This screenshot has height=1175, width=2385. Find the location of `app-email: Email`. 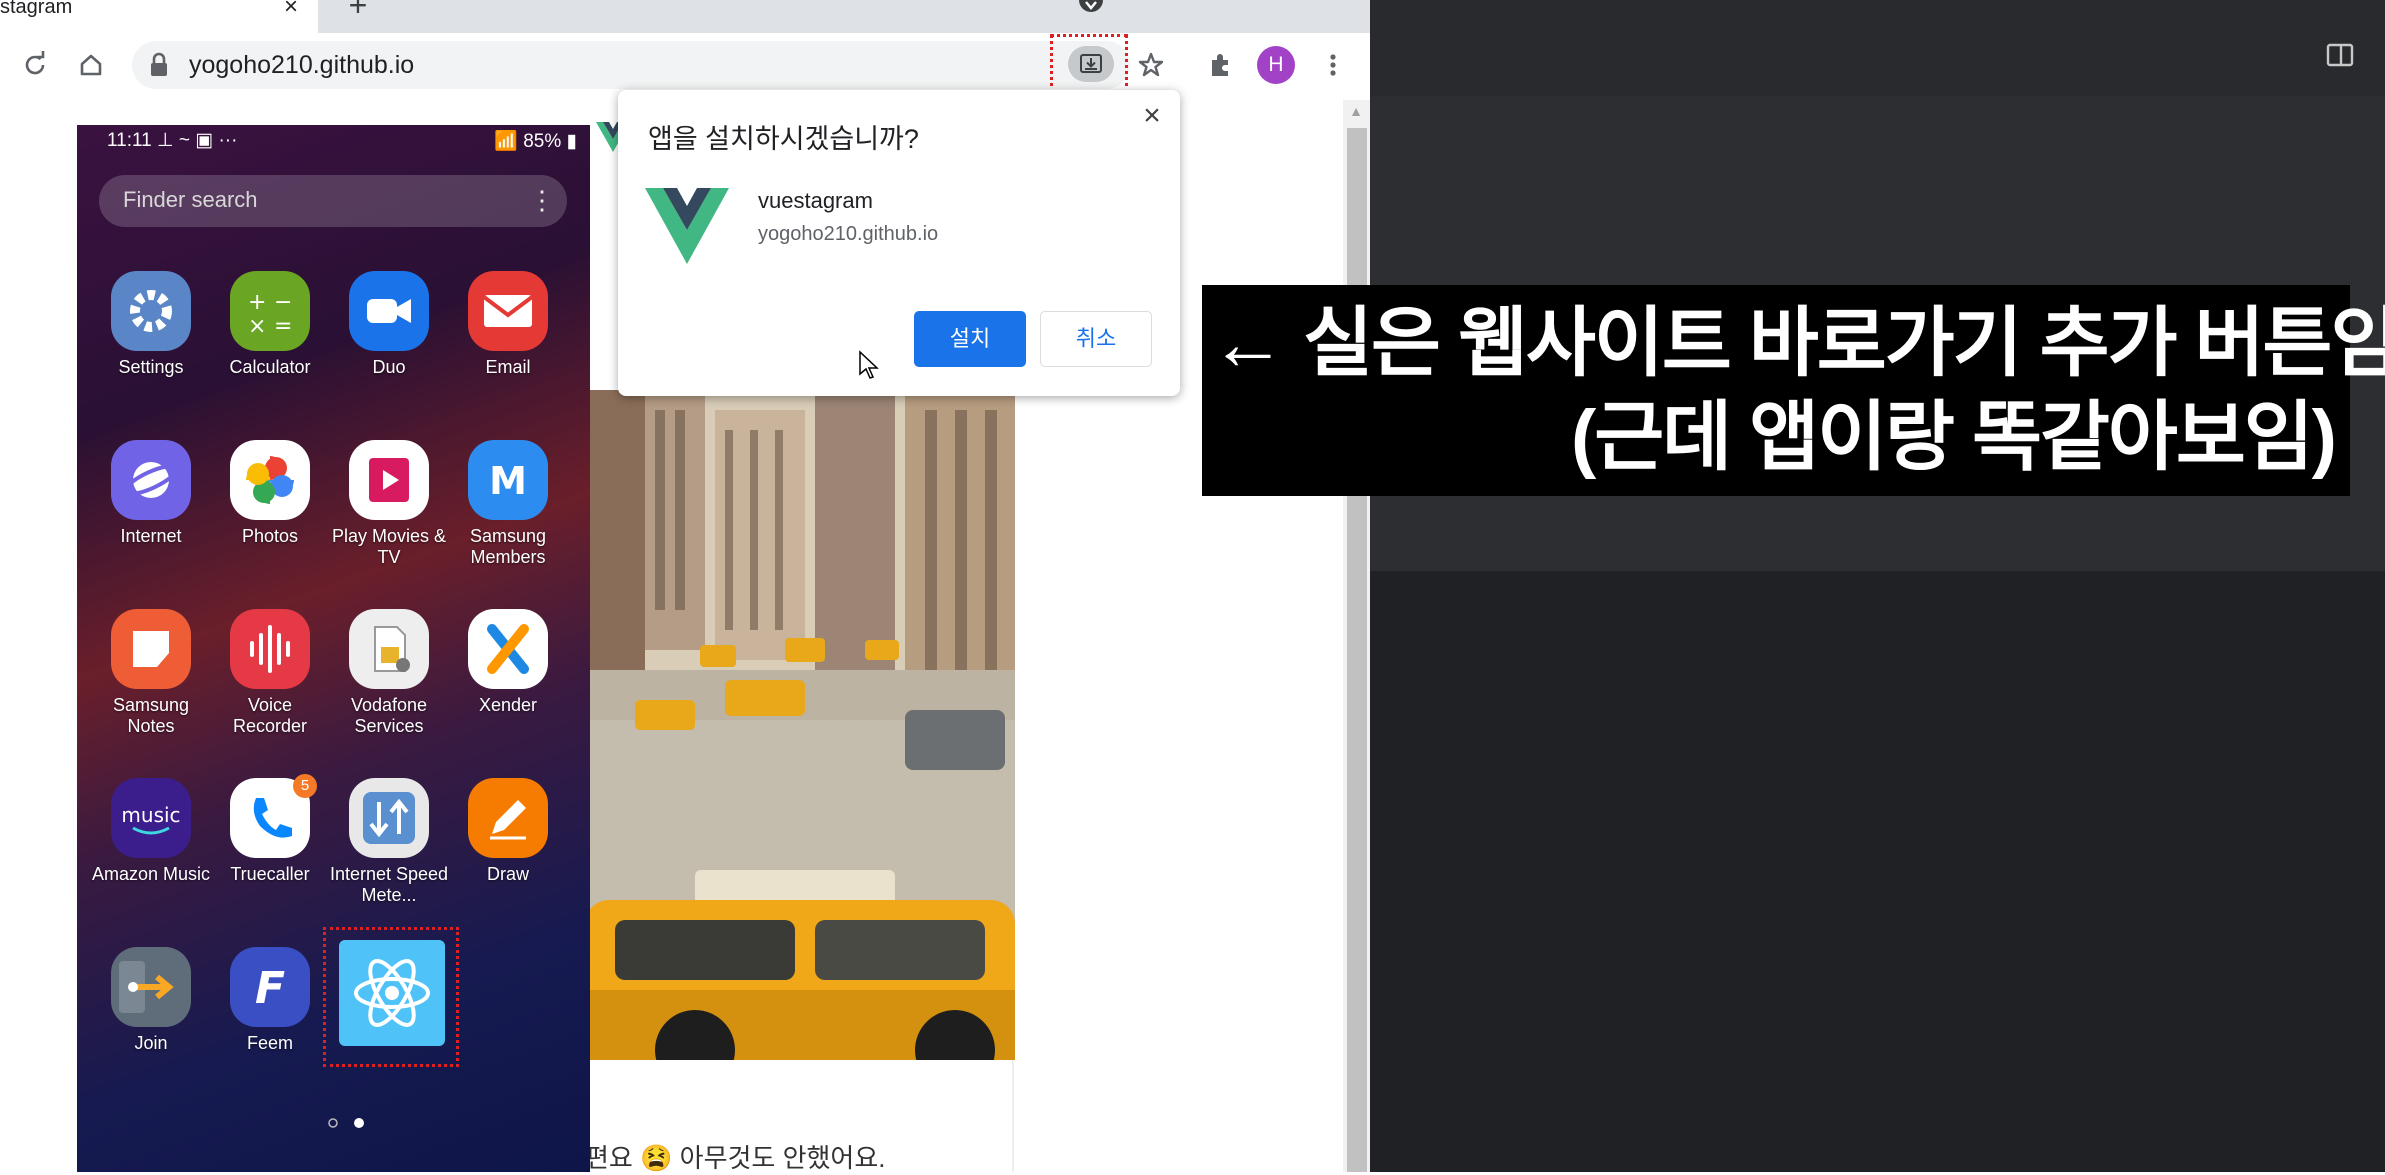

app-email: Email is located at coordinates (508, 351).